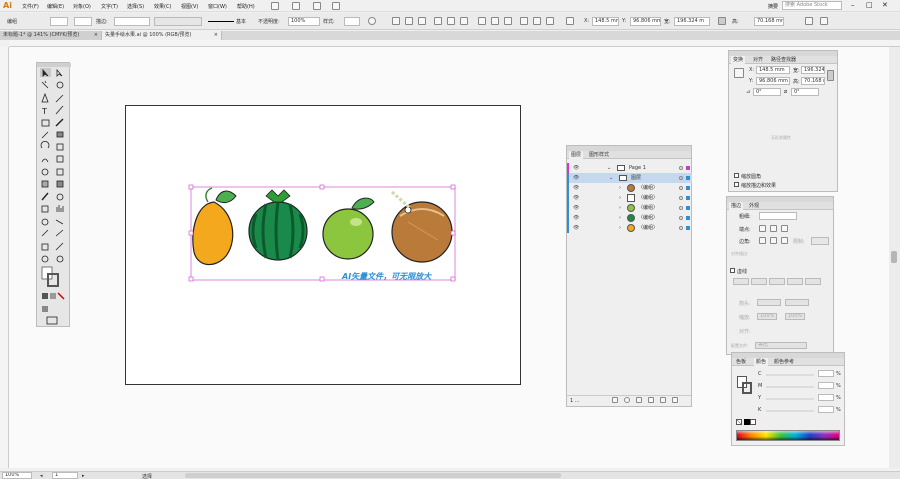 The width and height of the screenshot is (900, 479). What do you see at coordinates (790, 411) in the screenshot?
I see `channel-k-slider` at bounding box center [790, 411].